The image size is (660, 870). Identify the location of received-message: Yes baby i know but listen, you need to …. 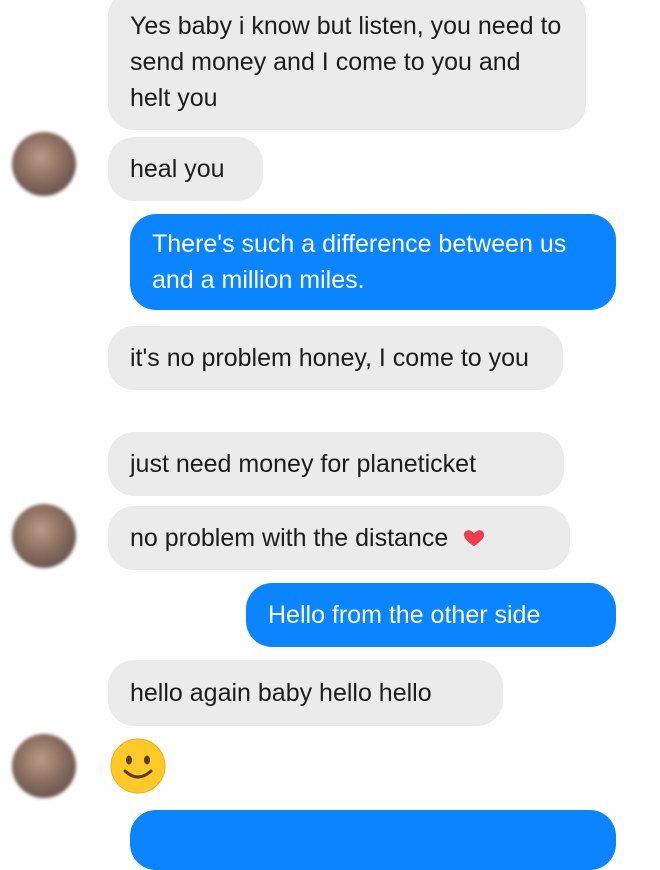
(347, 65).